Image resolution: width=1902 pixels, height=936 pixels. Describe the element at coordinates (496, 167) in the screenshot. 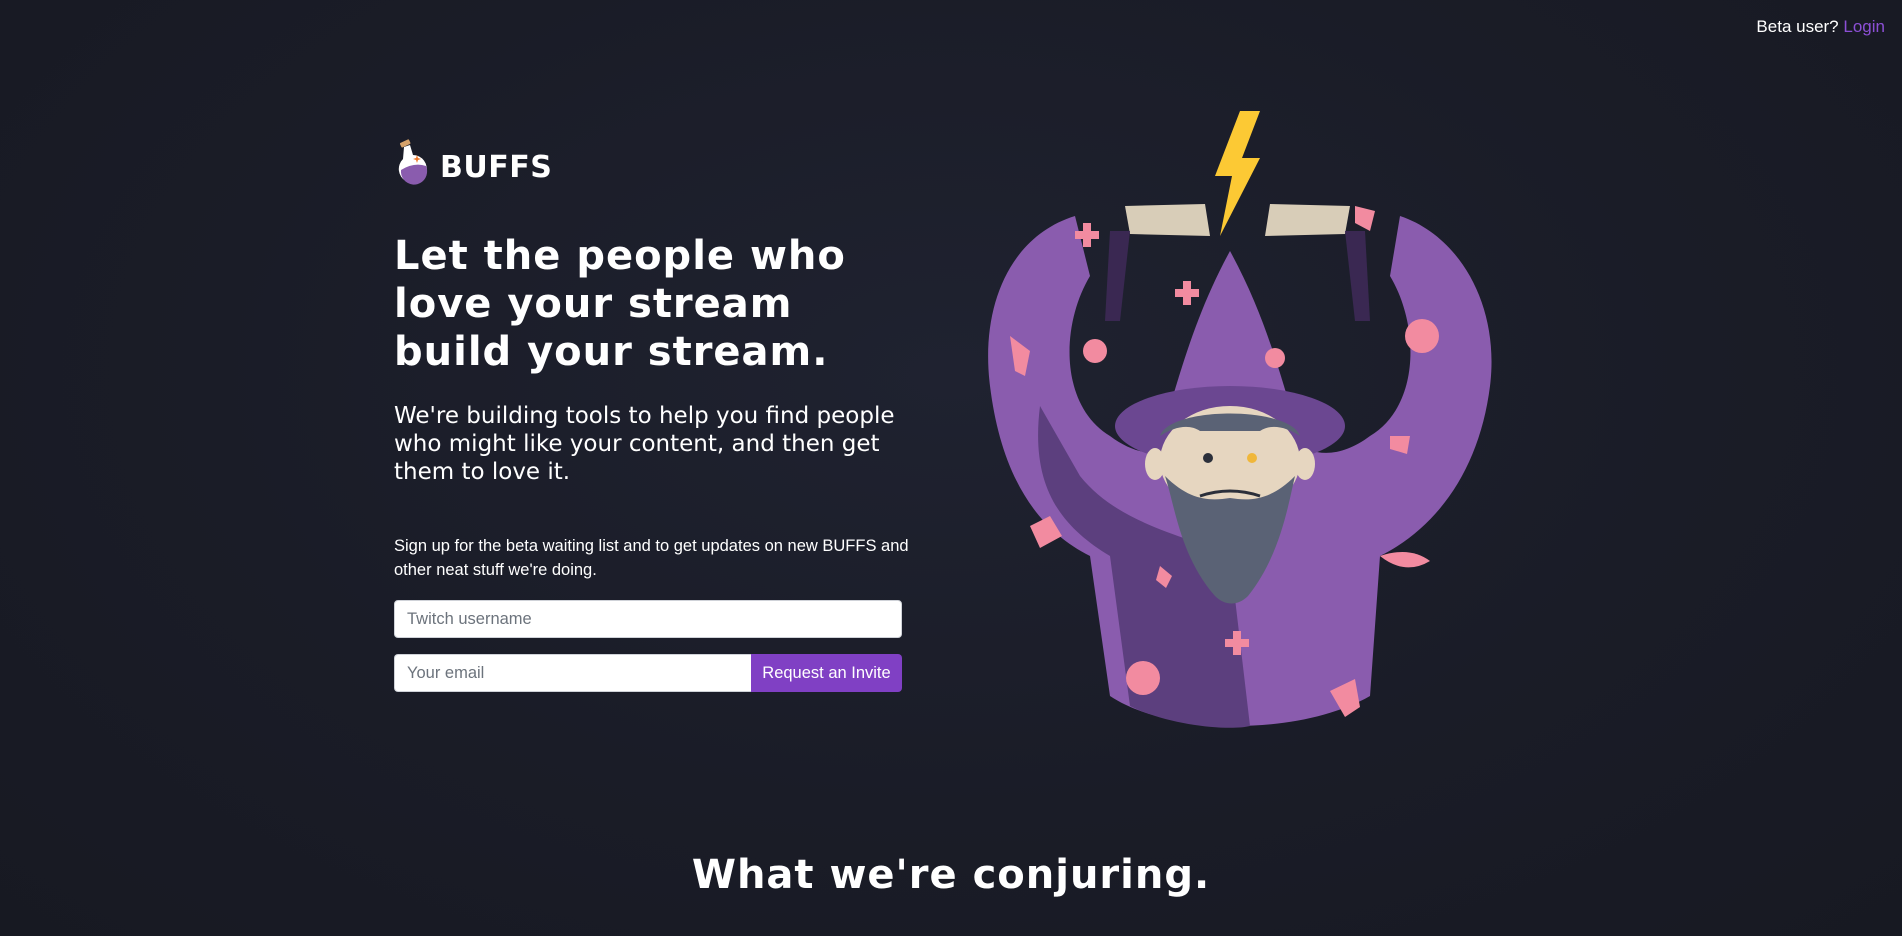

I see `brand-name: BUFFS` at that location.